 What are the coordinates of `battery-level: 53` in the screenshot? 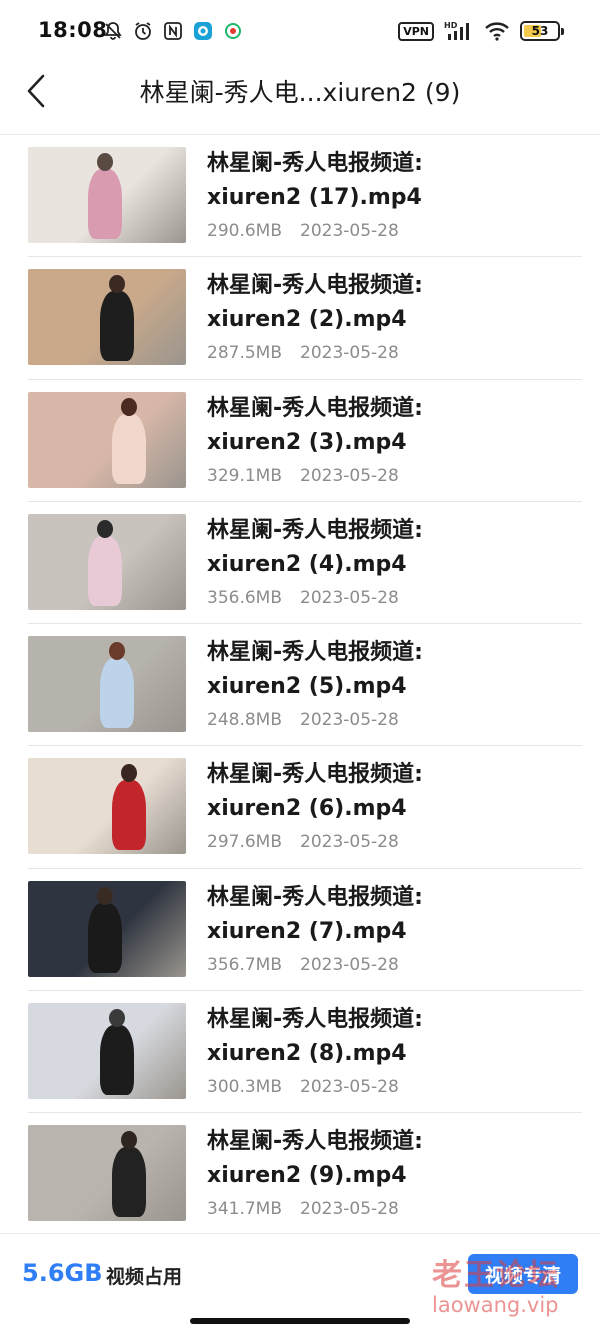 It's located at (540, 31).